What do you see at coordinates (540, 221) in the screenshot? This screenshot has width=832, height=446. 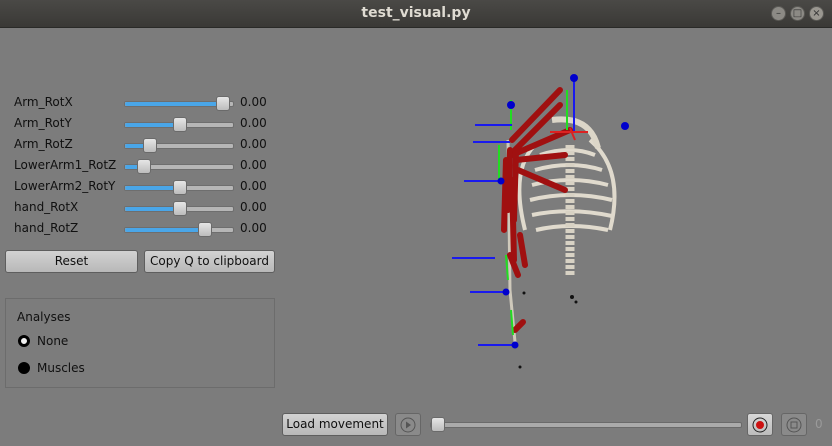 I see `skeleton-model-render` at bounding box center [540, 221].